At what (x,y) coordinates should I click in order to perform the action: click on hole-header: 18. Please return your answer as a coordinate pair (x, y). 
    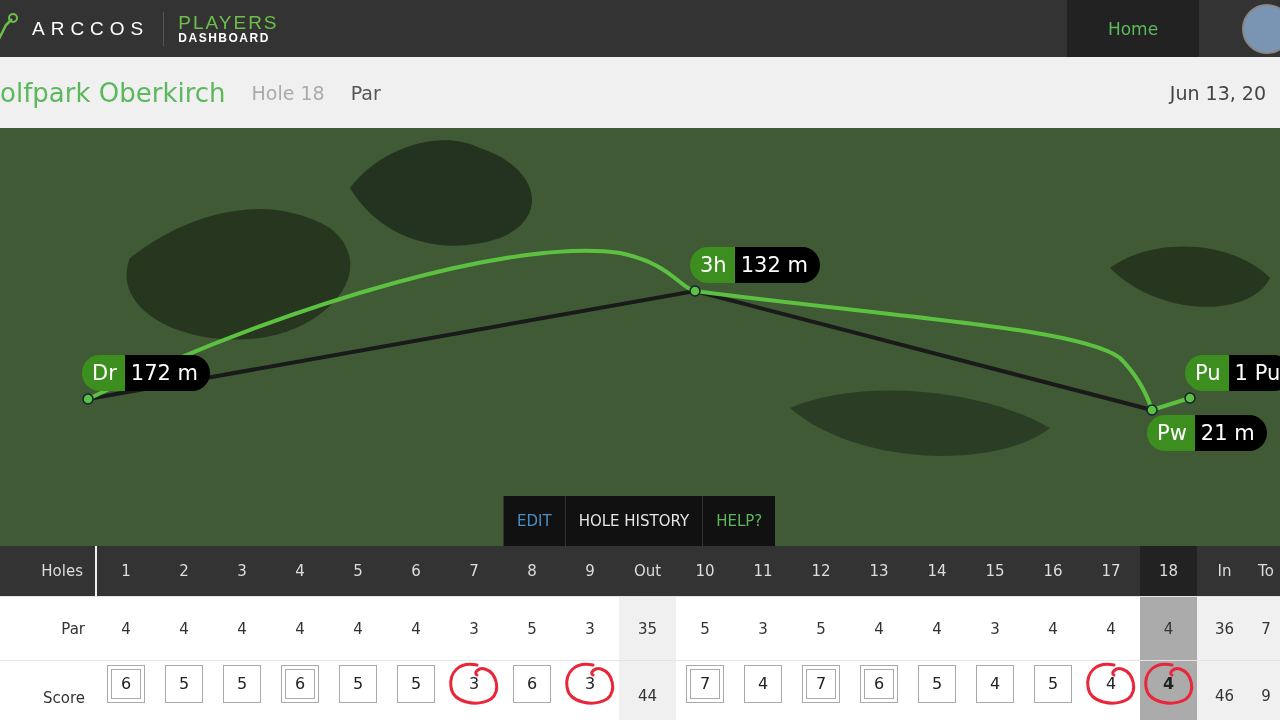
    Looking at the image, I should click on (1168, 571).